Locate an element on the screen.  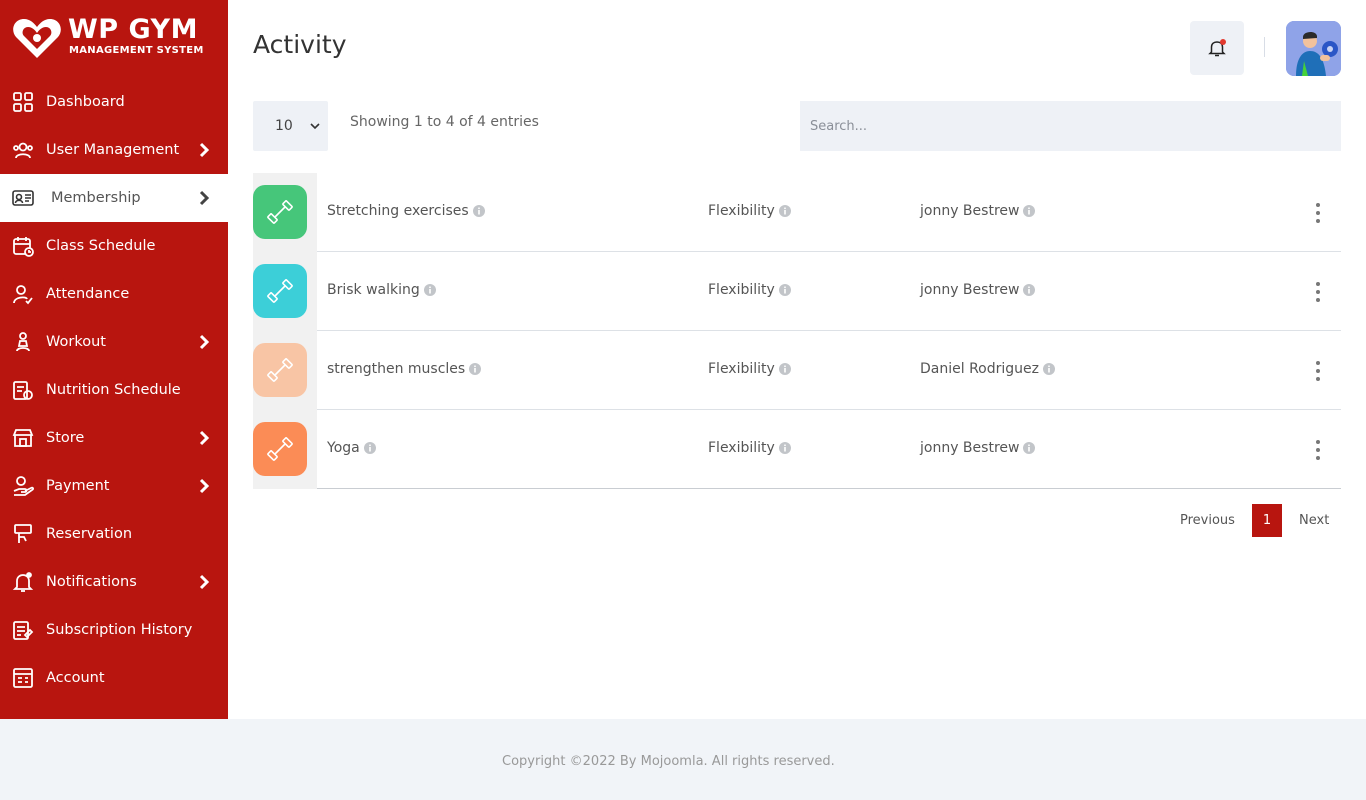
sidebar-item-membership: Membership is located at coordinates (114, 198).